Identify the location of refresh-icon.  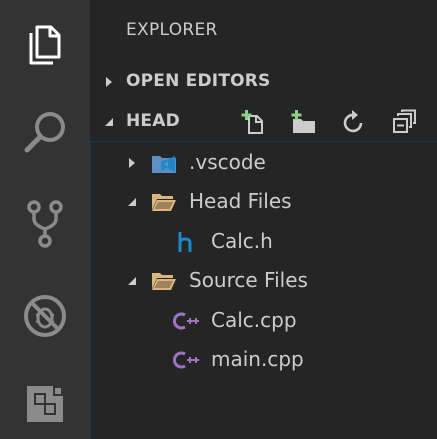
(353, 121).